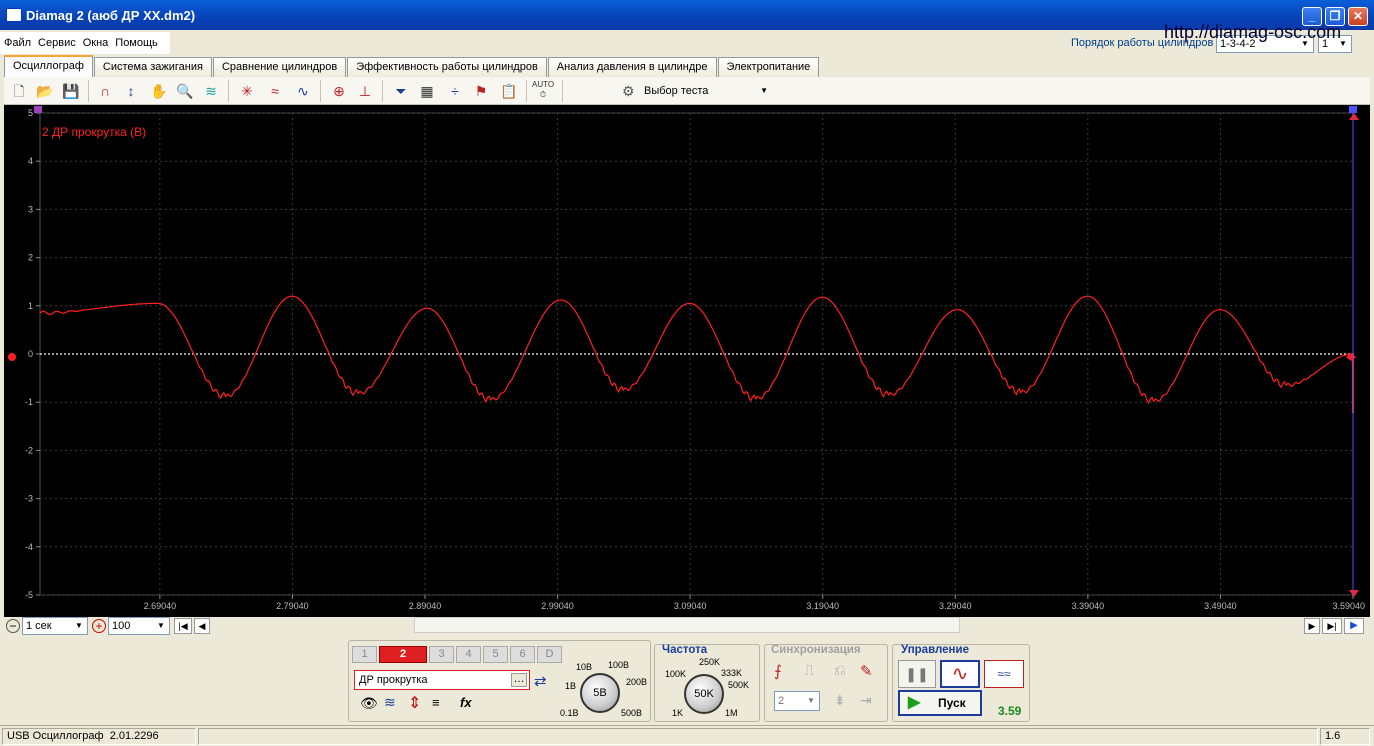 This screenshot has height=746, width=1374. I want to click on auto-scale-icon: ⊕, so click(339, 91).